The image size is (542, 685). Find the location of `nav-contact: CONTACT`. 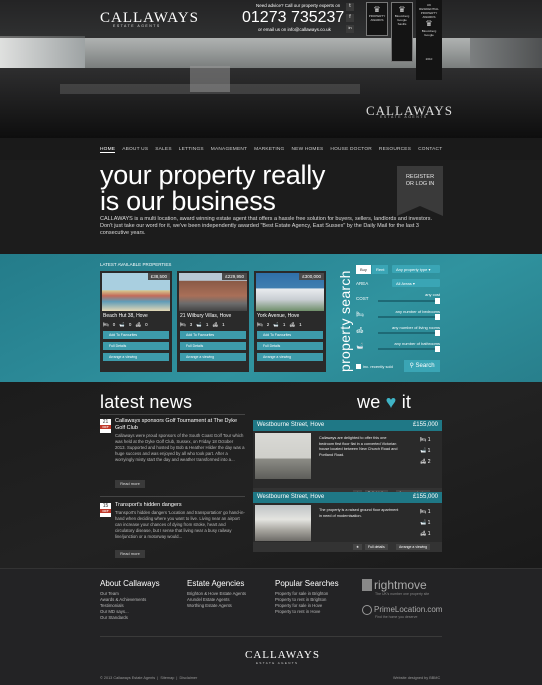

nav-contact: CONTACT is located at coordinates (430, 150).